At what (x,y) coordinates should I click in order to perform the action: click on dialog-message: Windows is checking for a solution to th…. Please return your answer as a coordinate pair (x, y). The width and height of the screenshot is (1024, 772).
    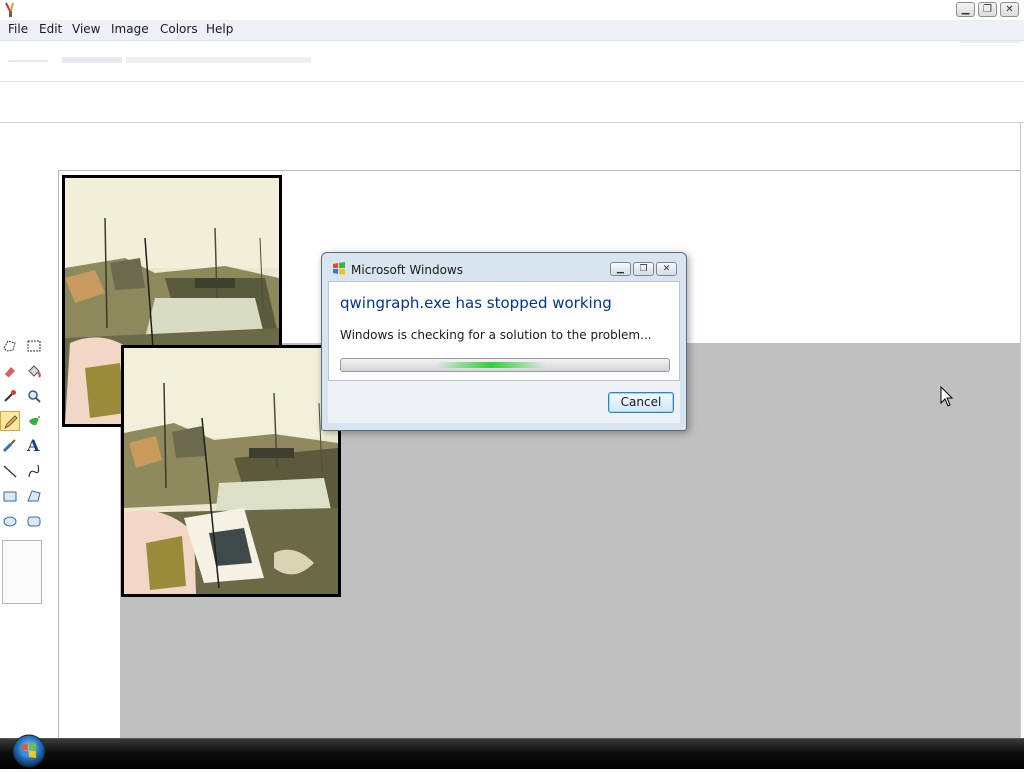
    Looking at the image, I should click on (496, 335).